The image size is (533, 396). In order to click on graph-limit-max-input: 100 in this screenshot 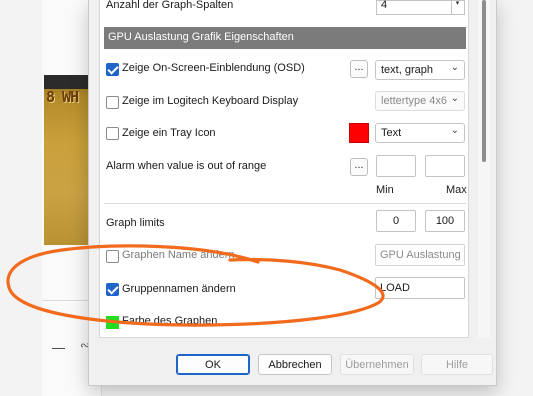, I will do `click(445, 221)`.